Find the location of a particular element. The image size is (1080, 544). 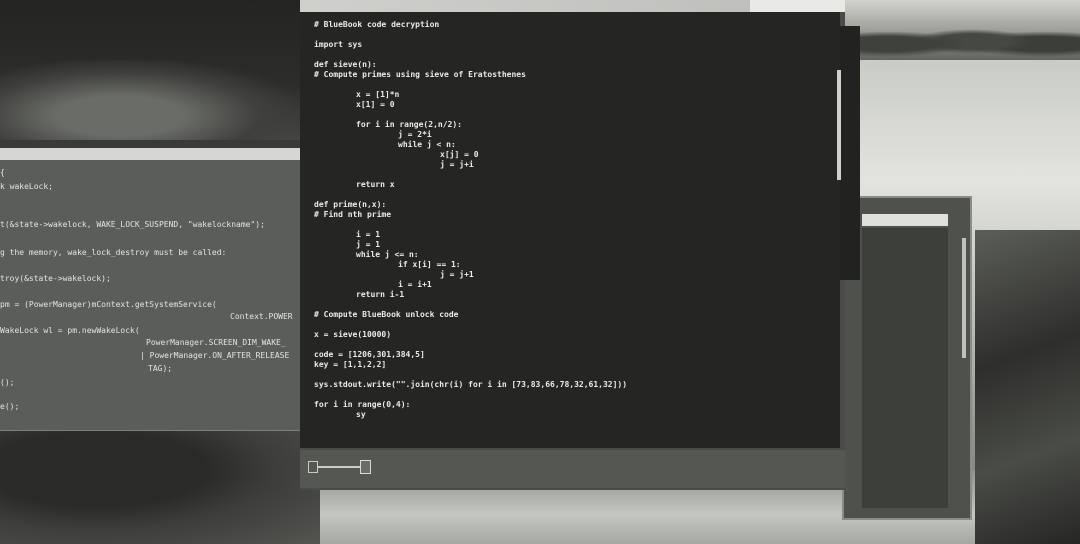

background-rocks-right is located at coordinates (1027, 387).